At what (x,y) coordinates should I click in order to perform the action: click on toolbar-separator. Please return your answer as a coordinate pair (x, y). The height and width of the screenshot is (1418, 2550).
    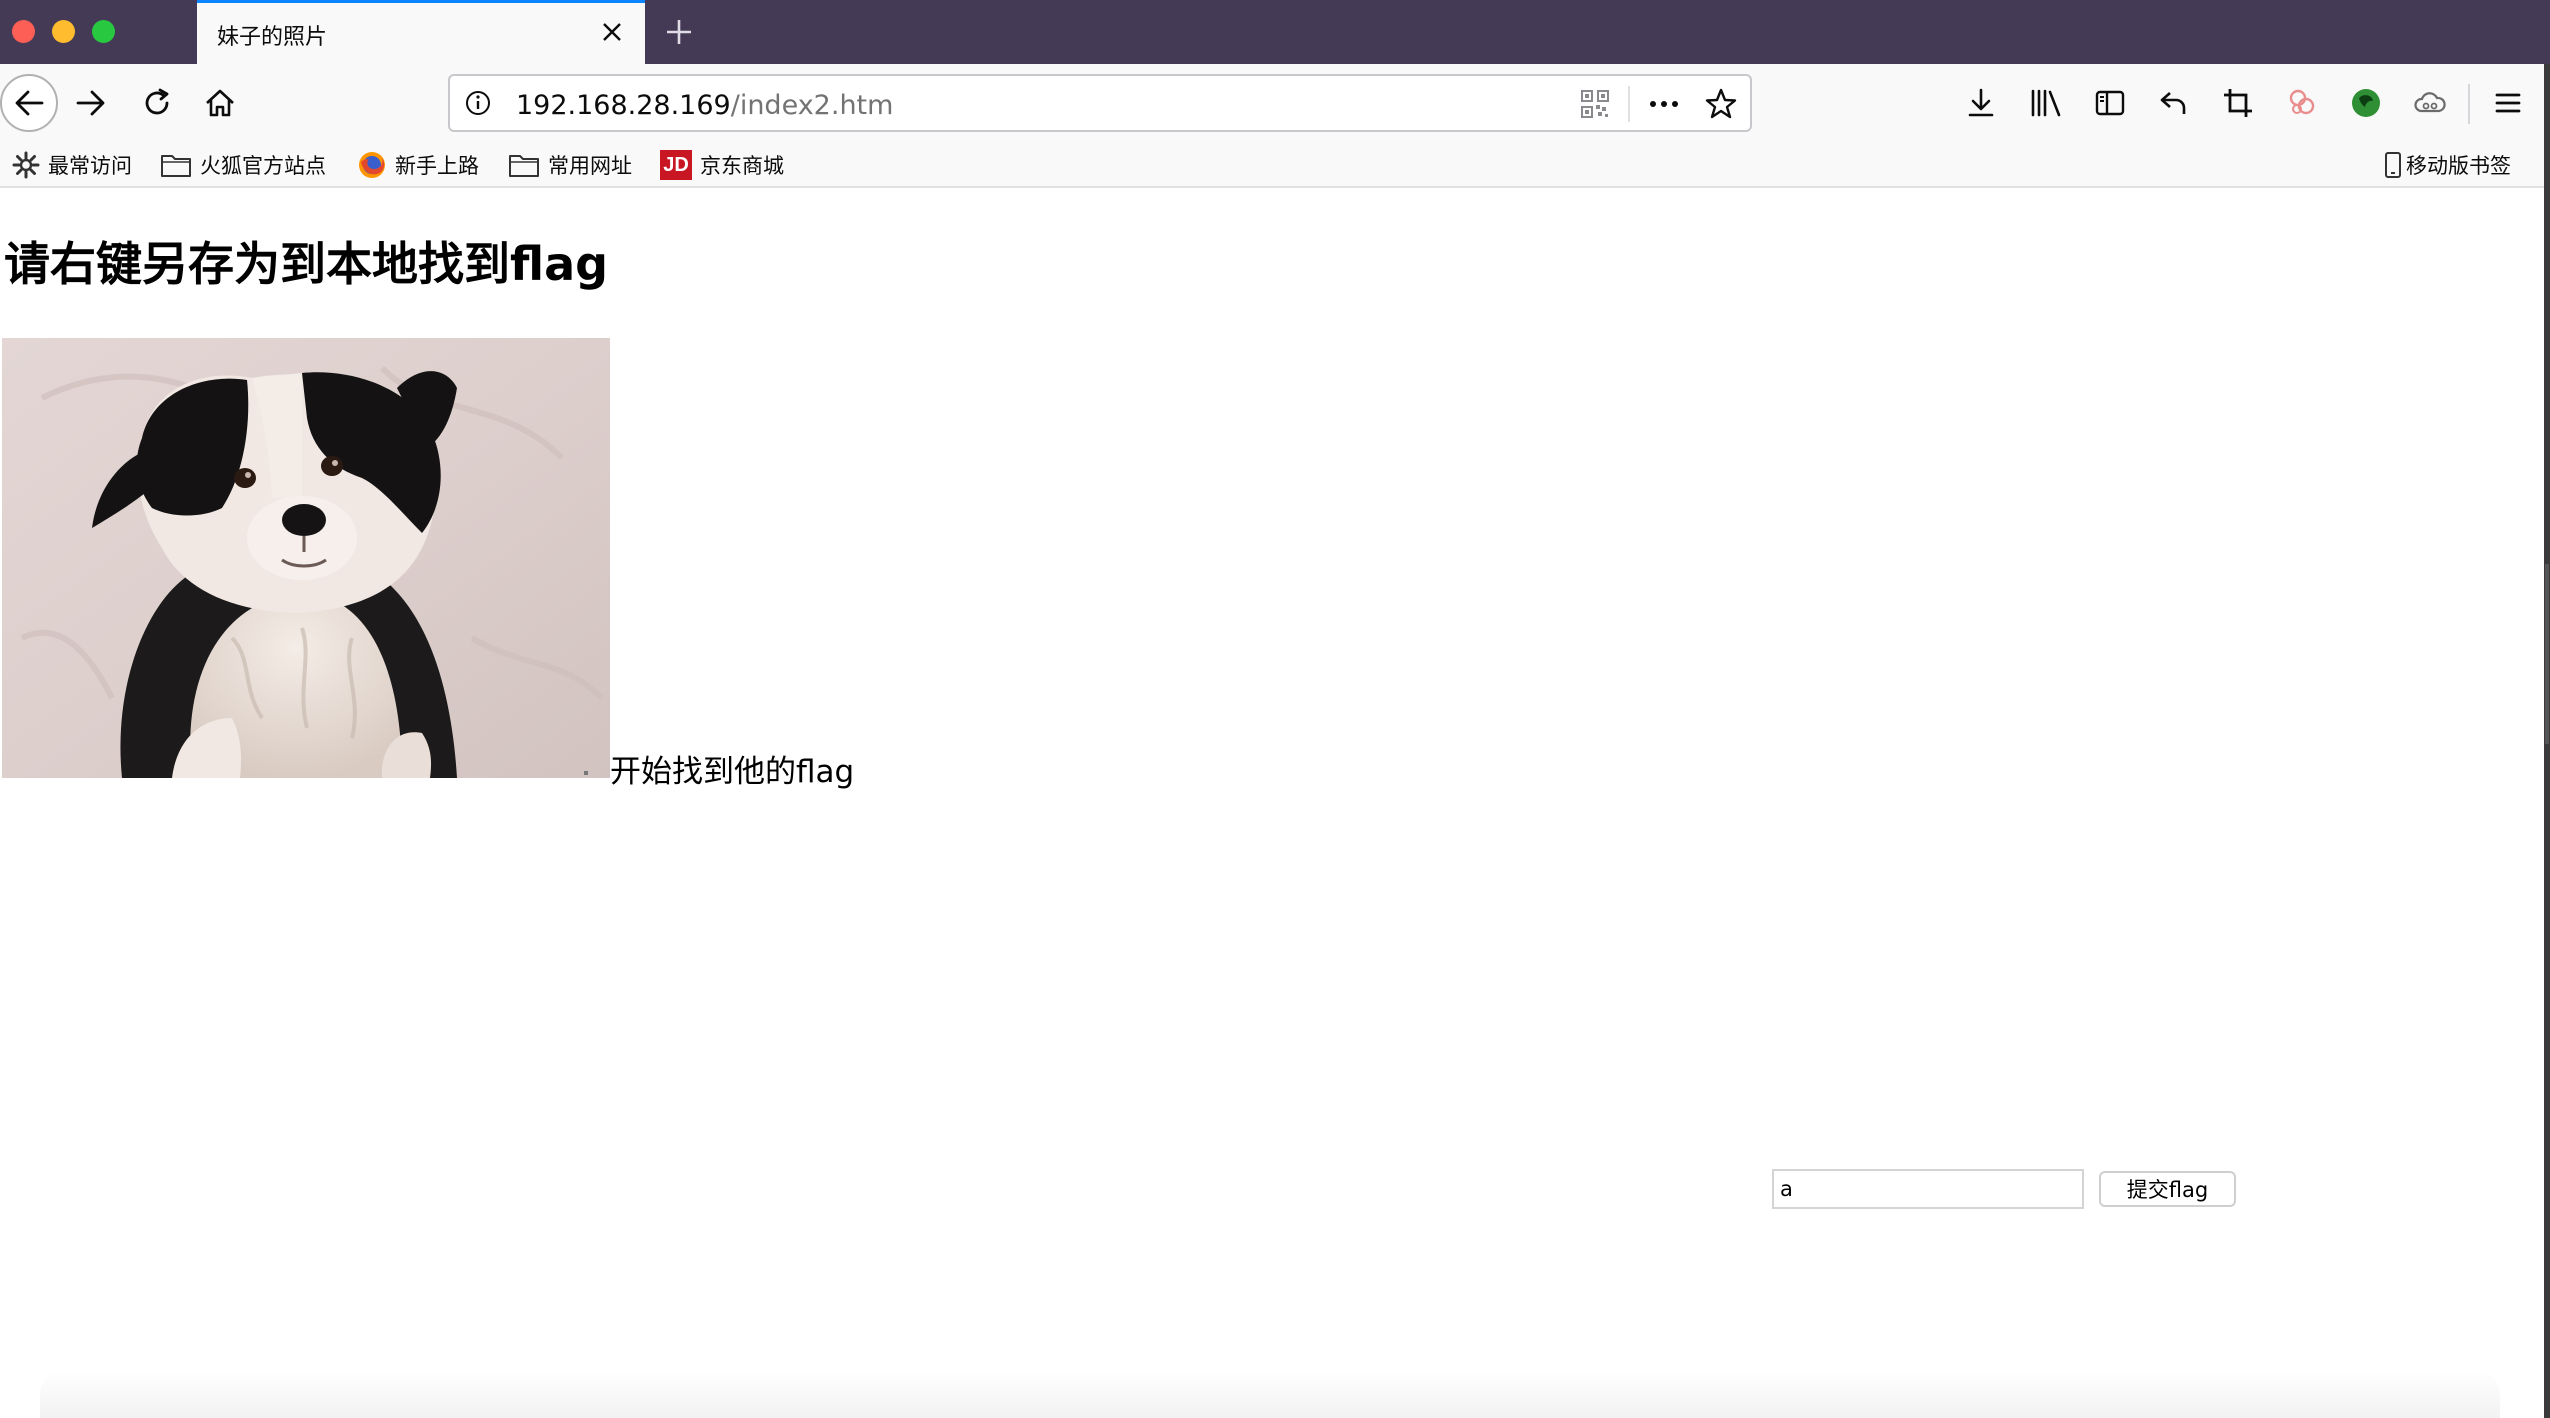
    Looking at the image, I should click on (2469, 104).